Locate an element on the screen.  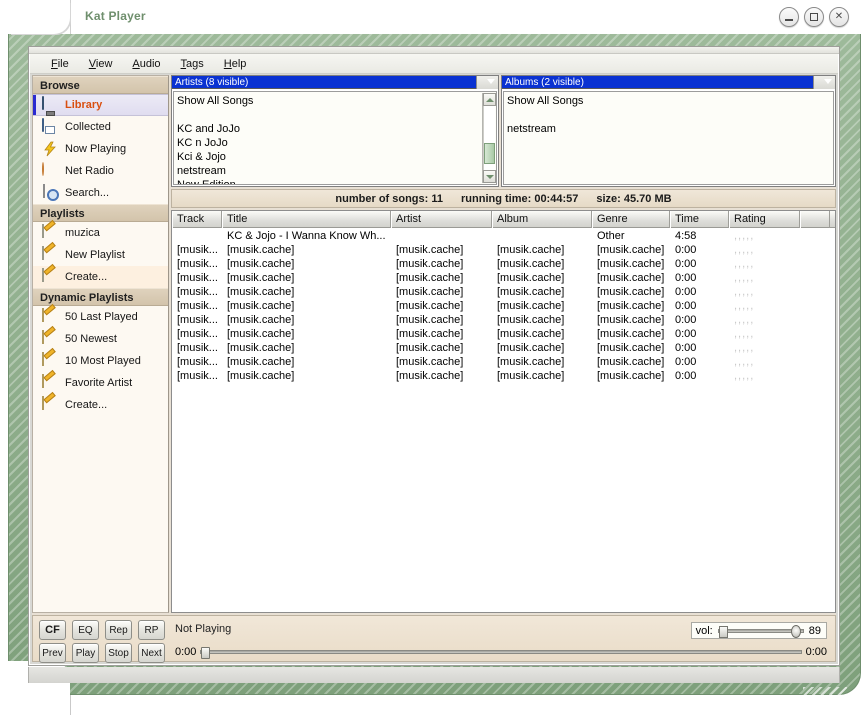
column-header-genre: Genre is located at coordinates (631, 219).